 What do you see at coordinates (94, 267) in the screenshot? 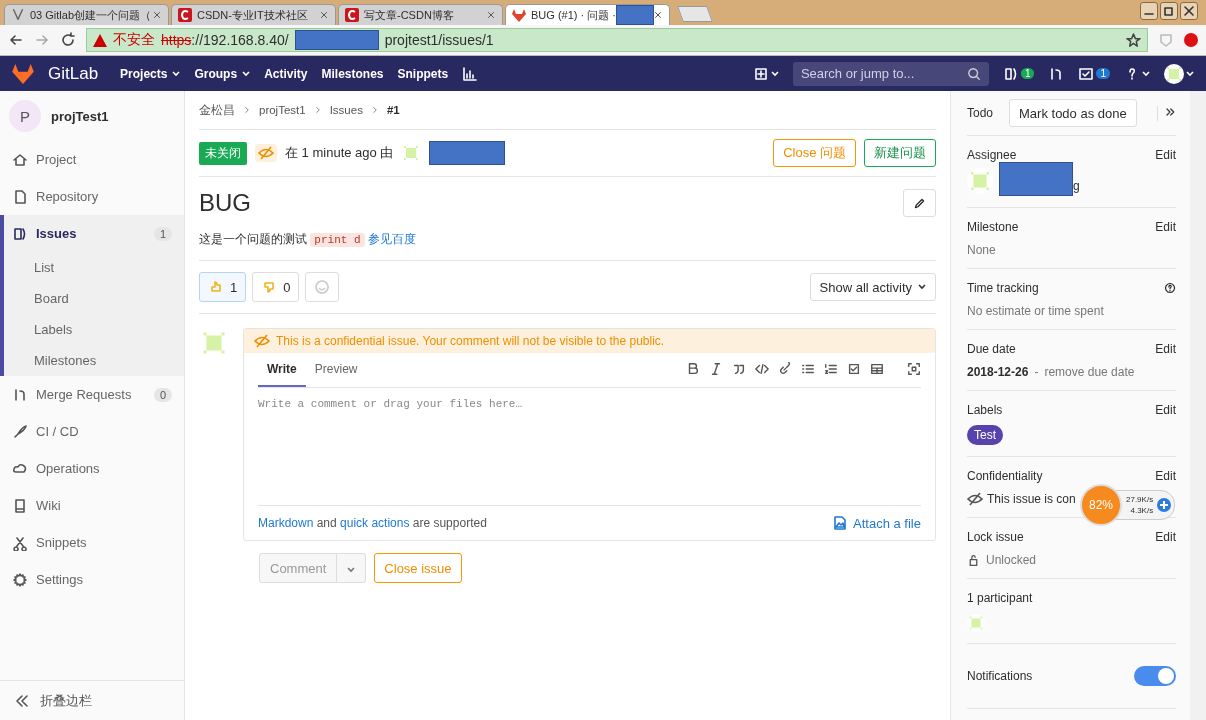
I see `sidebar-subitem: List` at bounding box center [94, 267].